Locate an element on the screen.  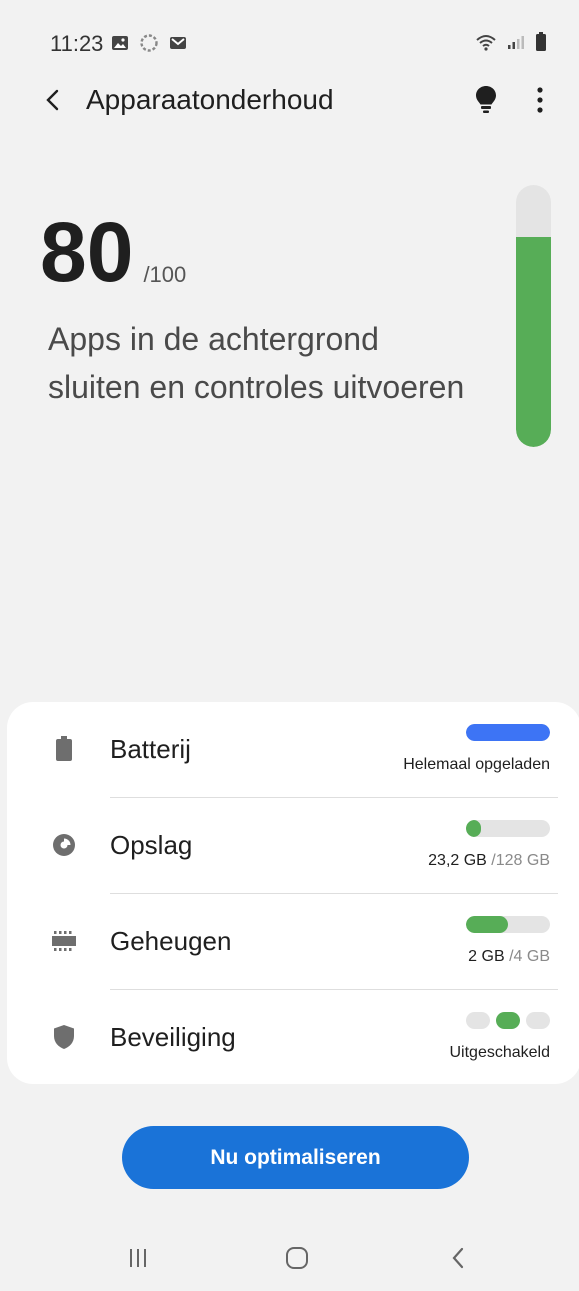
battery-level-fill is located at coordinates (508, 732).